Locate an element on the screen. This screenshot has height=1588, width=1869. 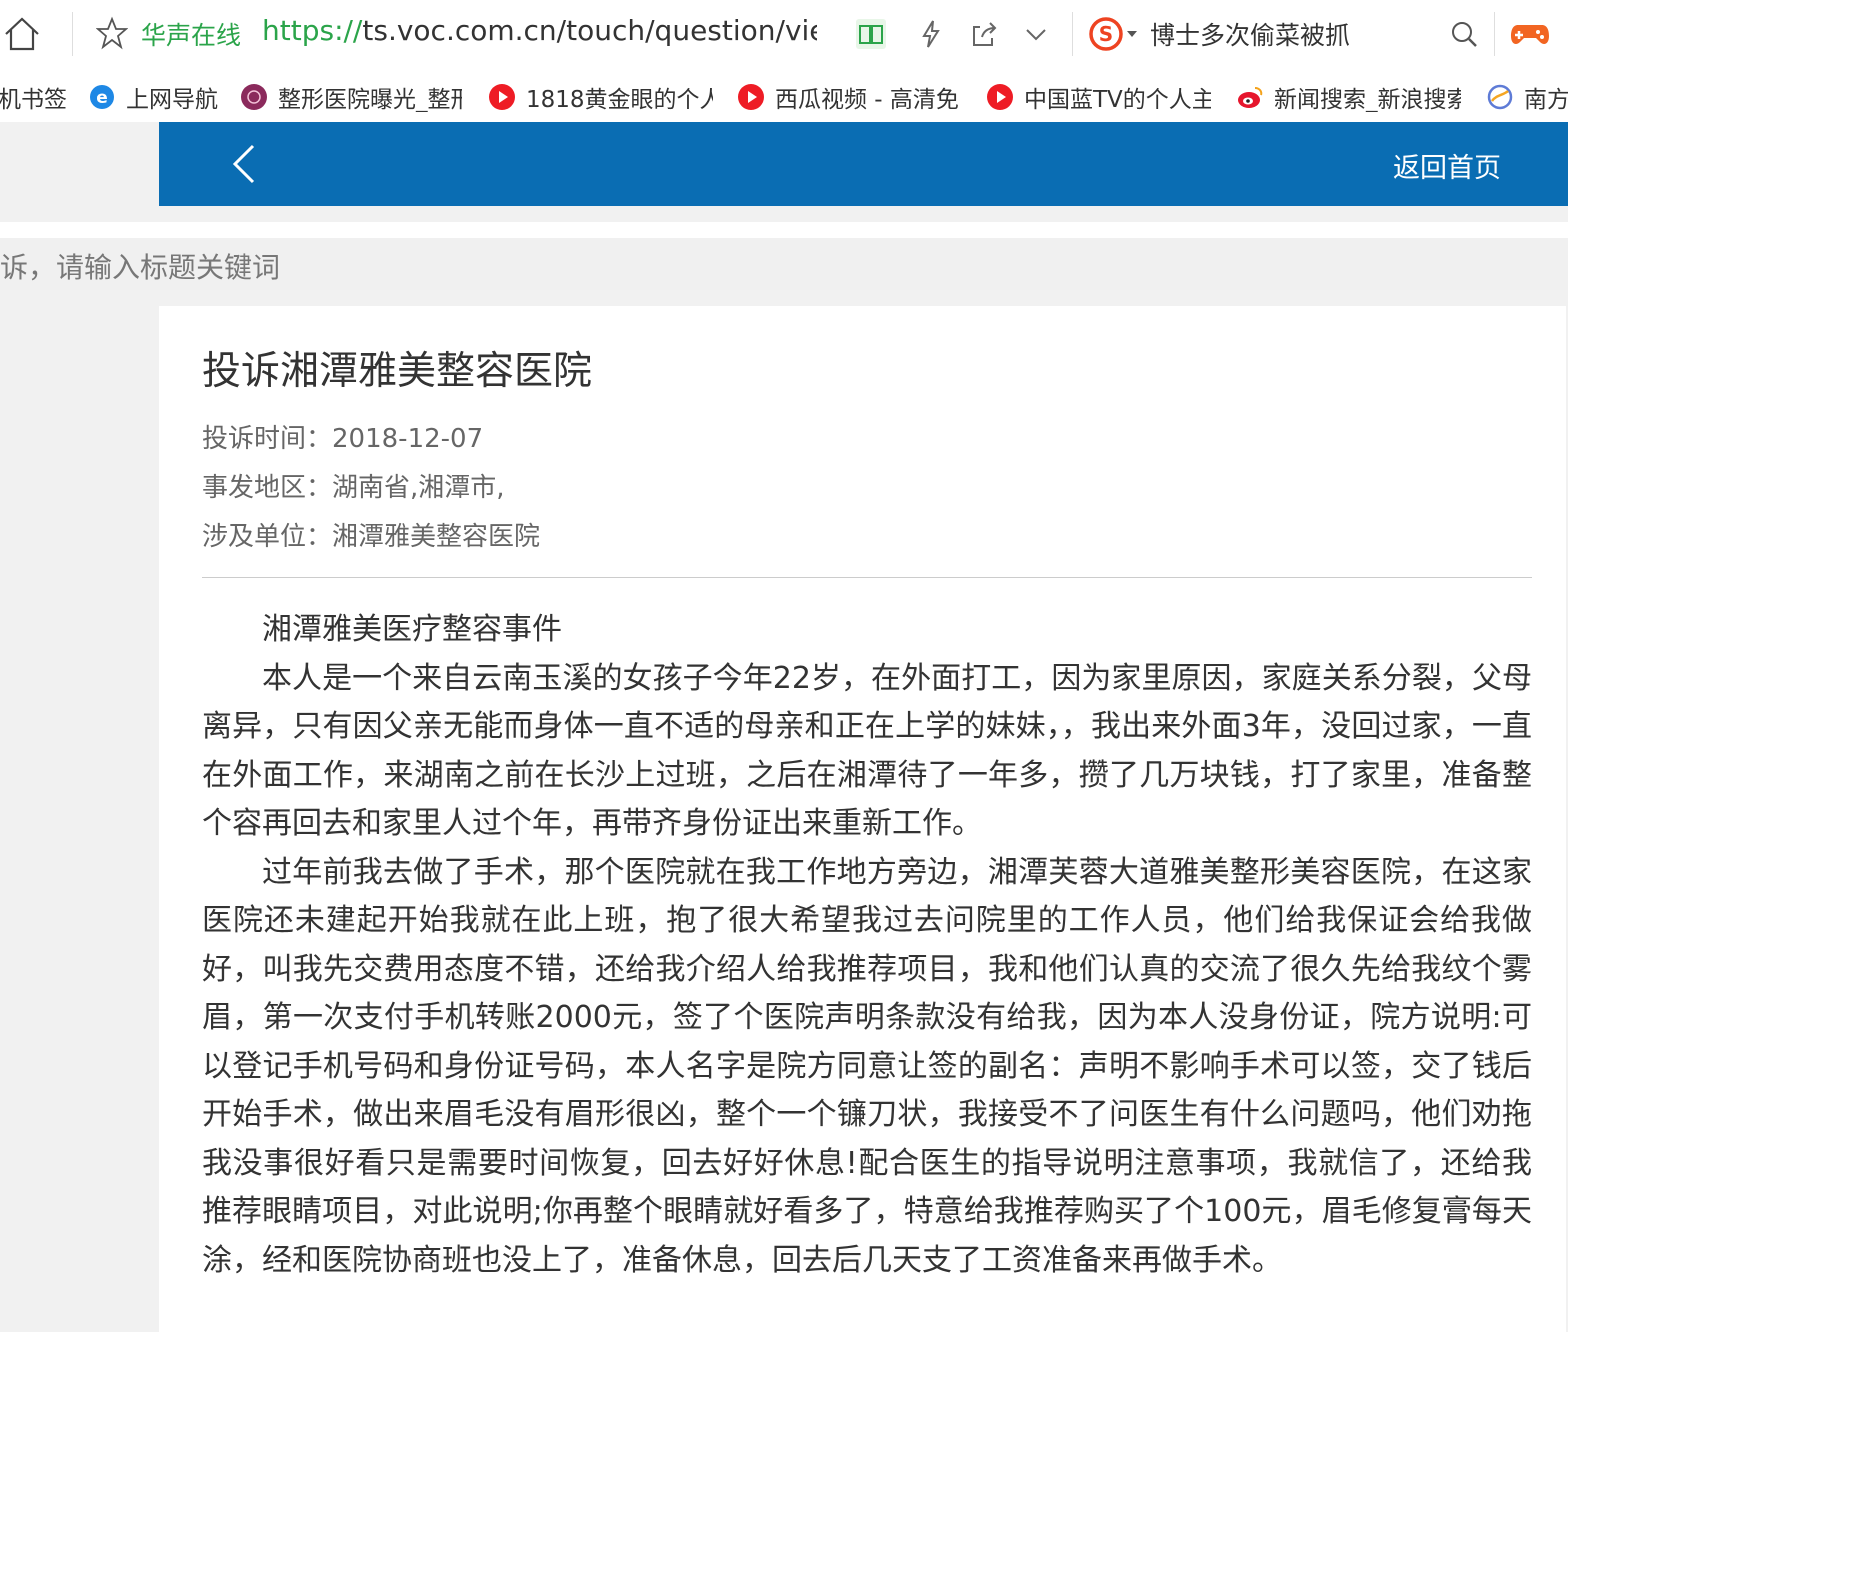
bookmark-1818: 1818黄金眼的个人 is located at coordinates (600, 97).